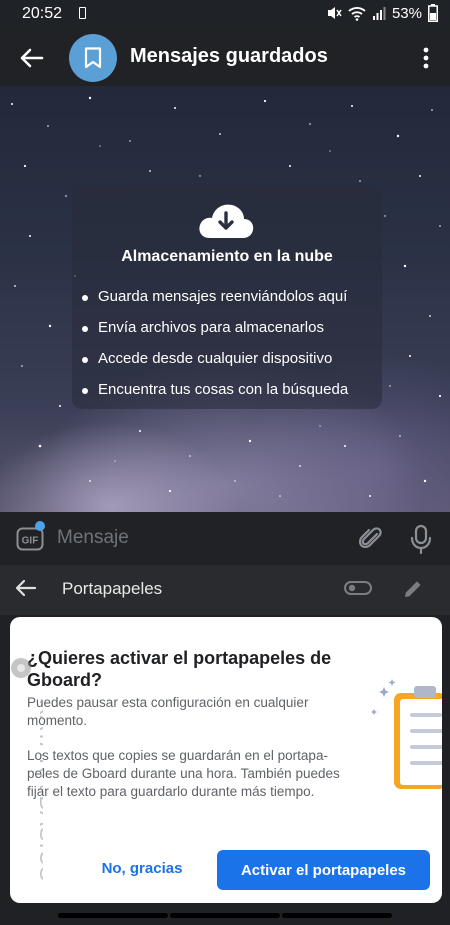  I want to click on cloud-download-icon, so click(226, 221).